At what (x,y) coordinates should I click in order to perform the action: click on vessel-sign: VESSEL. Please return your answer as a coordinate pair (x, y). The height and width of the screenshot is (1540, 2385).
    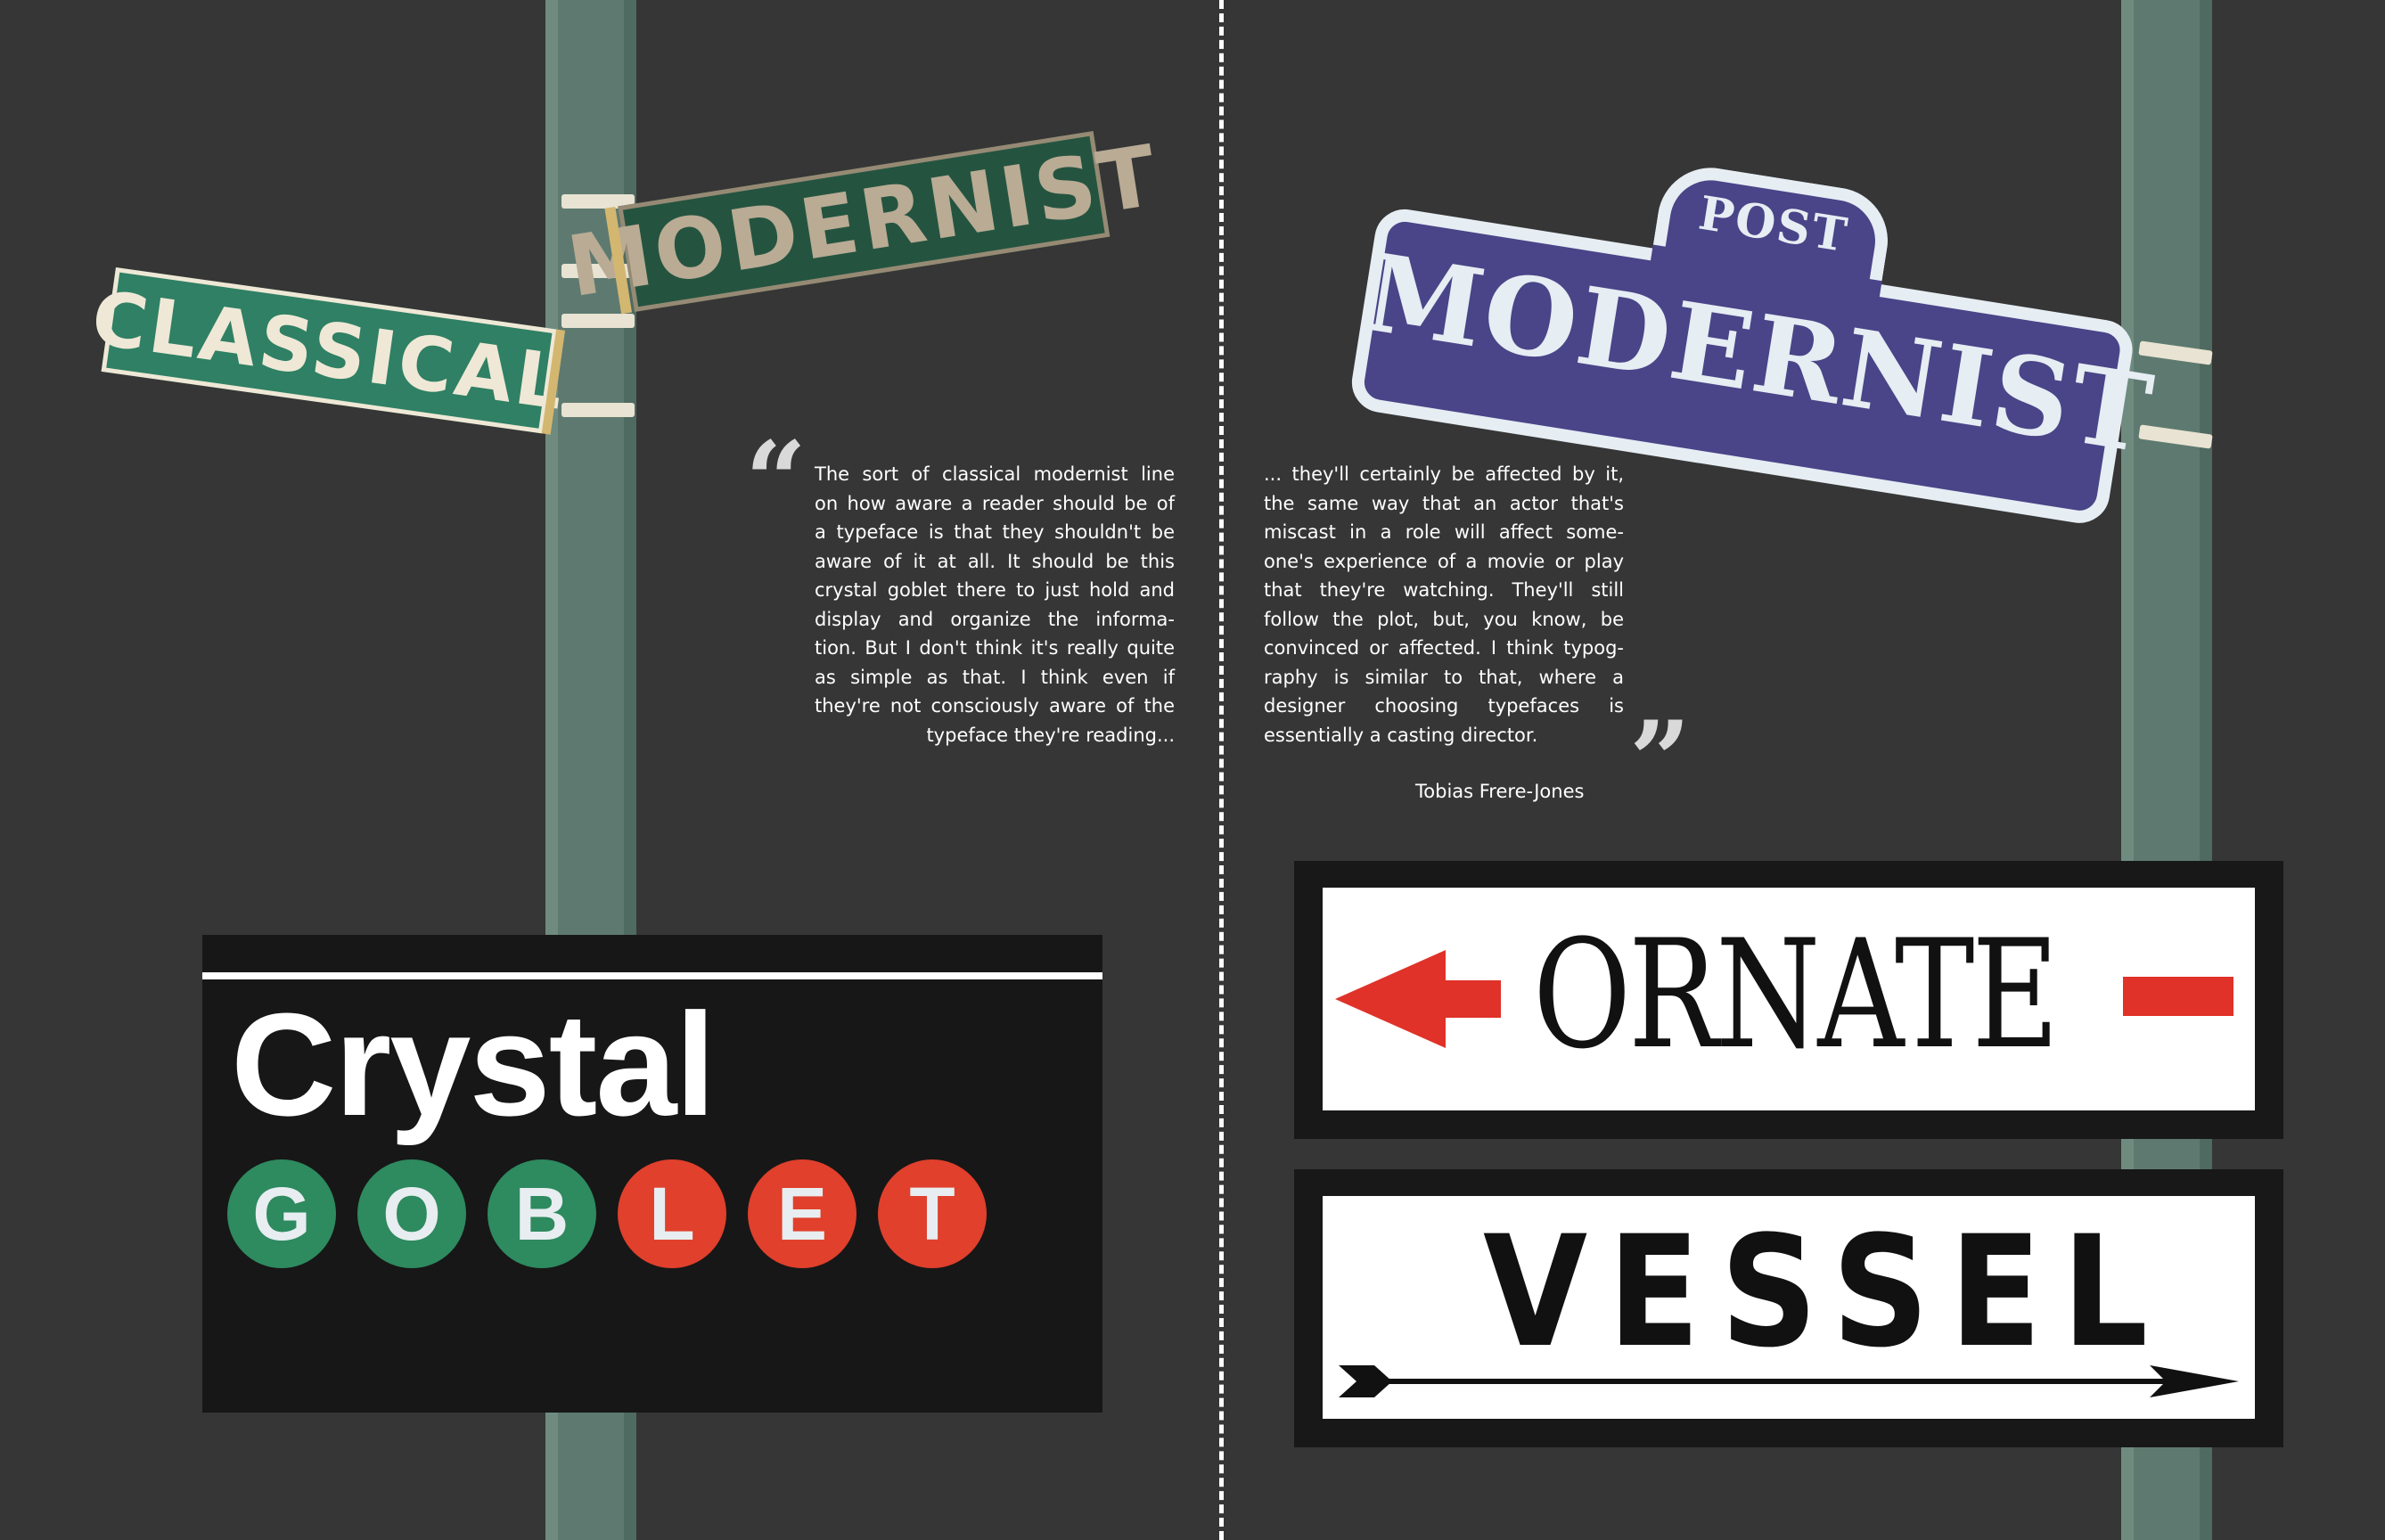
    Looking at the image, I should click on (1788, 1308).